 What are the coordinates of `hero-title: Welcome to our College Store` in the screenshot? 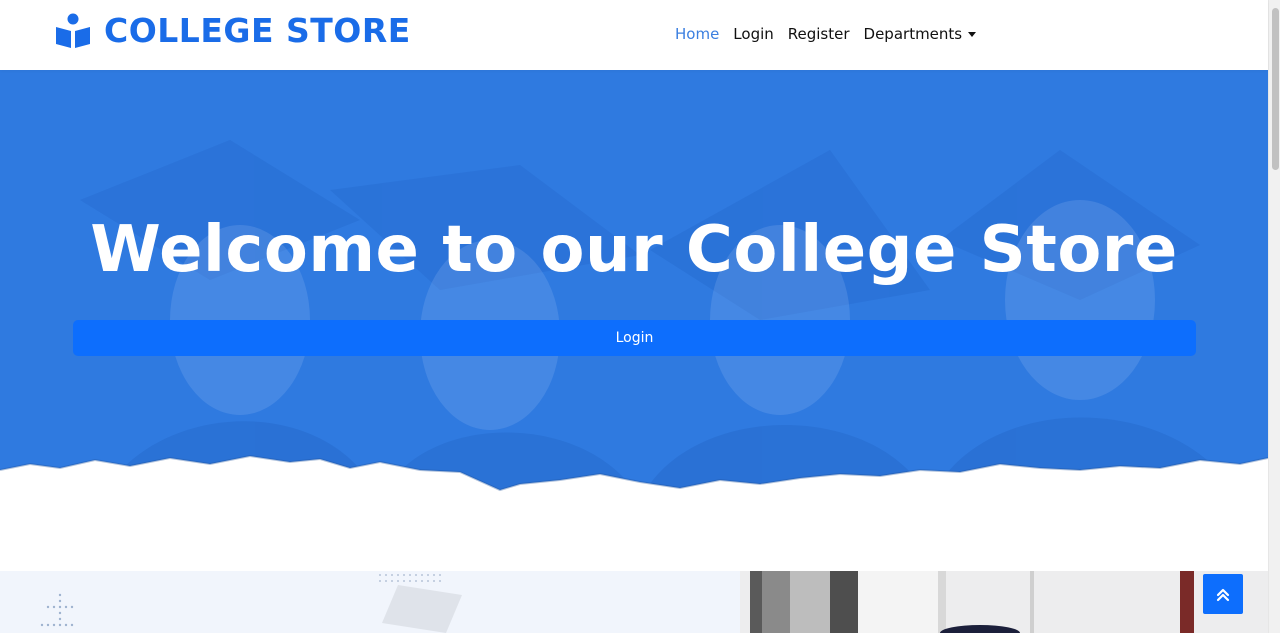 It's located at (634, 250).